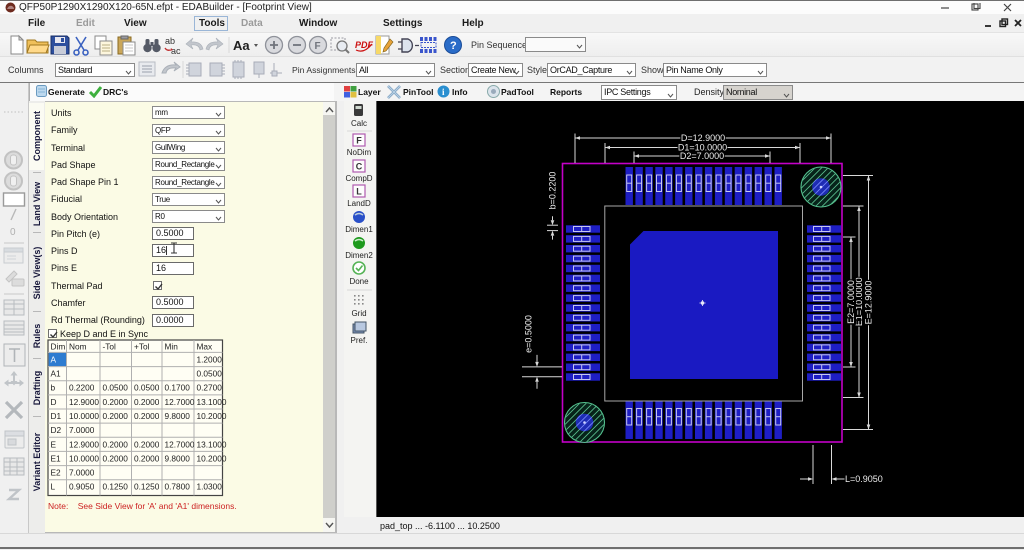  What do you see at coordinates (702, 156) in the screenshot?
I see `svg-text: D2=7.0000` at bounding box center [702, 156].